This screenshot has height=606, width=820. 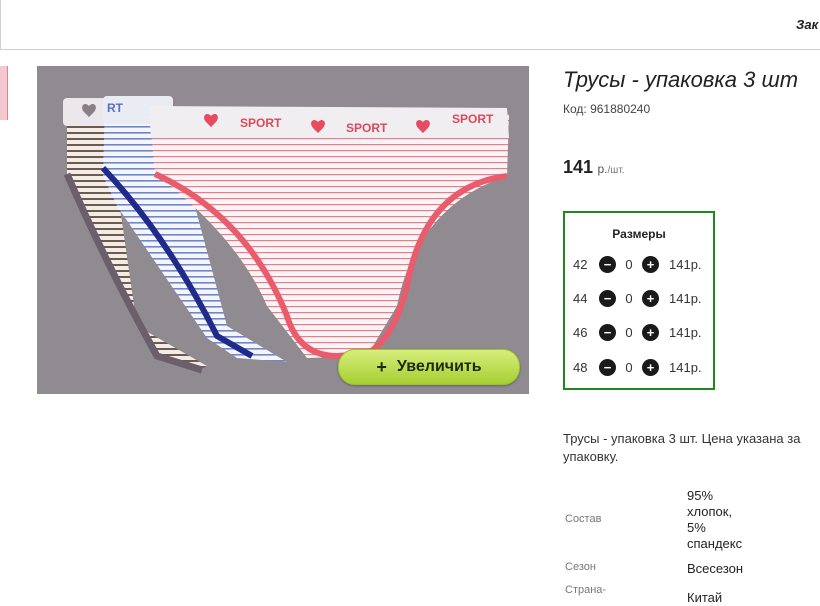 I want to click on size-label: 48, so click(x=580, y=367).